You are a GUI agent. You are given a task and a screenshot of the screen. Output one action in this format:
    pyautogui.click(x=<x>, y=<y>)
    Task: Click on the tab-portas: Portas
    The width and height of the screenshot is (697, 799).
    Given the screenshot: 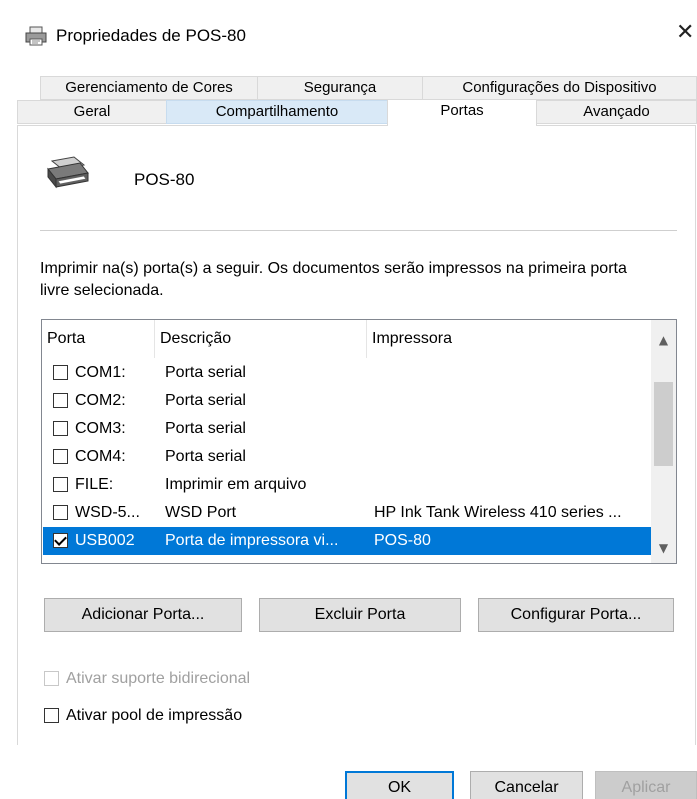 What is the action you would take?
    pyautogui.click(x=462, y=112)
    